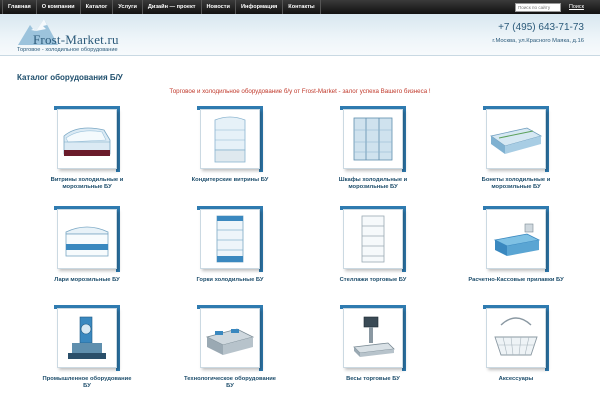 Image resolution: width=600 pixels, height=400 pixels. What do you see at coordinates (373, 139) in the screenshot?
I see `fridge-cabinet-icon` at bounding box center [373, 139].